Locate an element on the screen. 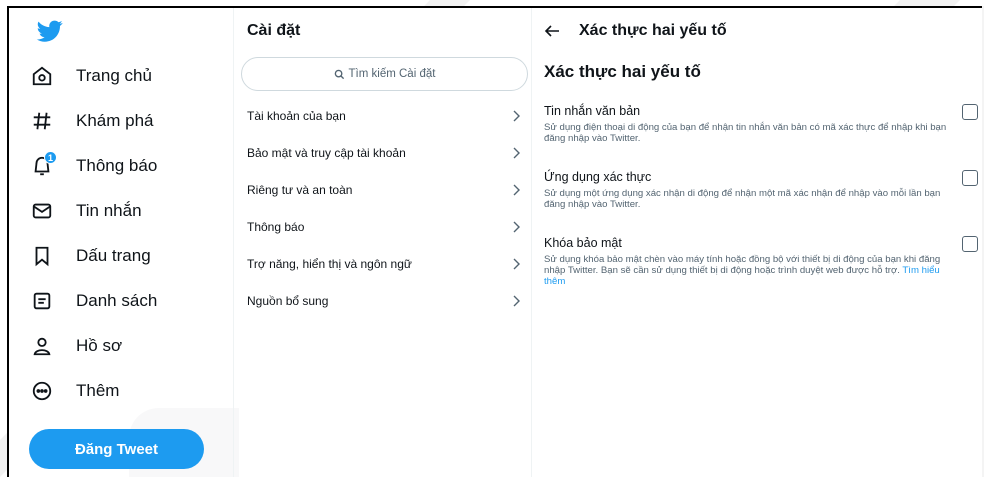  nav-item-profile: Hồ sơ is located at coordinates (74, 346).